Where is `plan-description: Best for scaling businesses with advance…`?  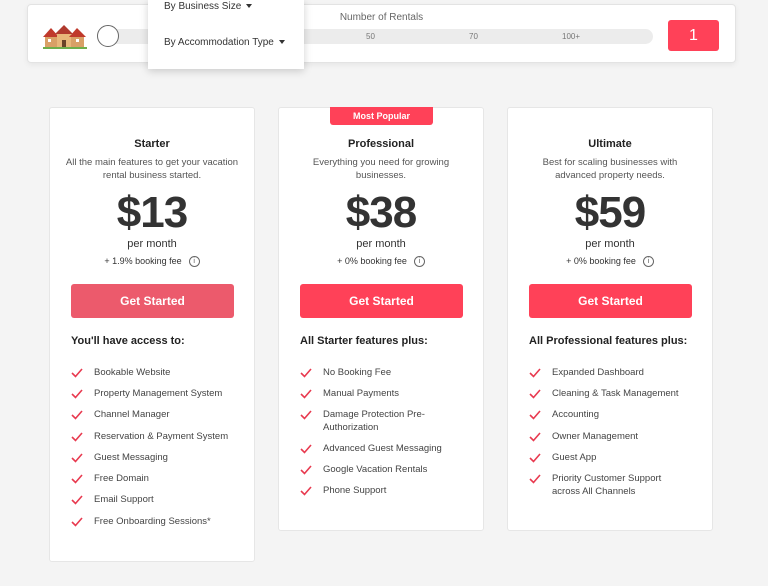
plan-description: Best for scaling businesses with advance… is located at coordinates (610, 169).